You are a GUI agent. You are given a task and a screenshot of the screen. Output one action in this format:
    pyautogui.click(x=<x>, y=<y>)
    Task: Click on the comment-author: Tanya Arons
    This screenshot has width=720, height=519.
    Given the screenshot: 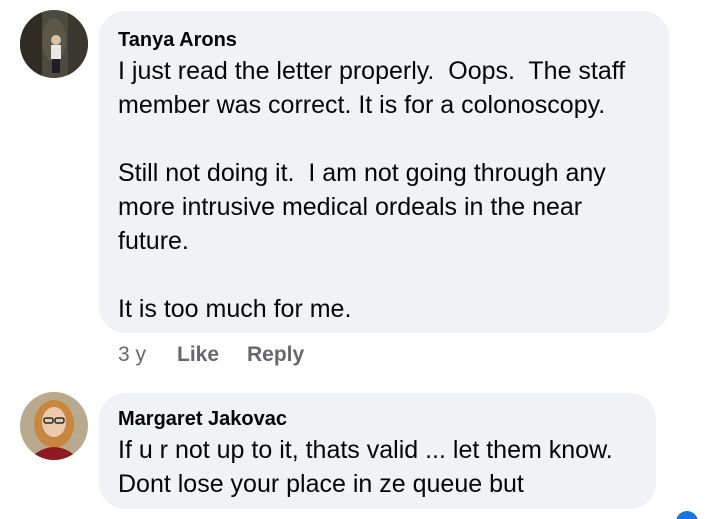 What is the action you would take?
    pyautogui.click(x=177, y=40)
    